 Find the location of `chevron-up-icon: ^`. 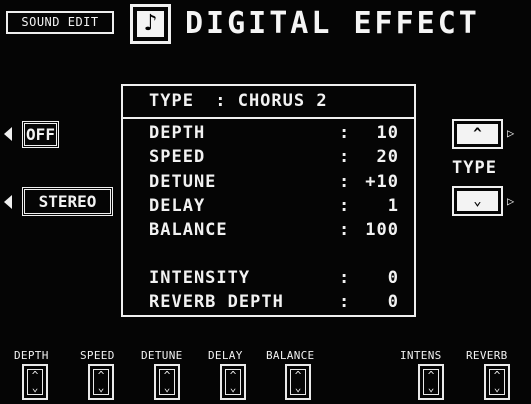

chevron-up-icon: ^ is located at coordinates (477, 134).